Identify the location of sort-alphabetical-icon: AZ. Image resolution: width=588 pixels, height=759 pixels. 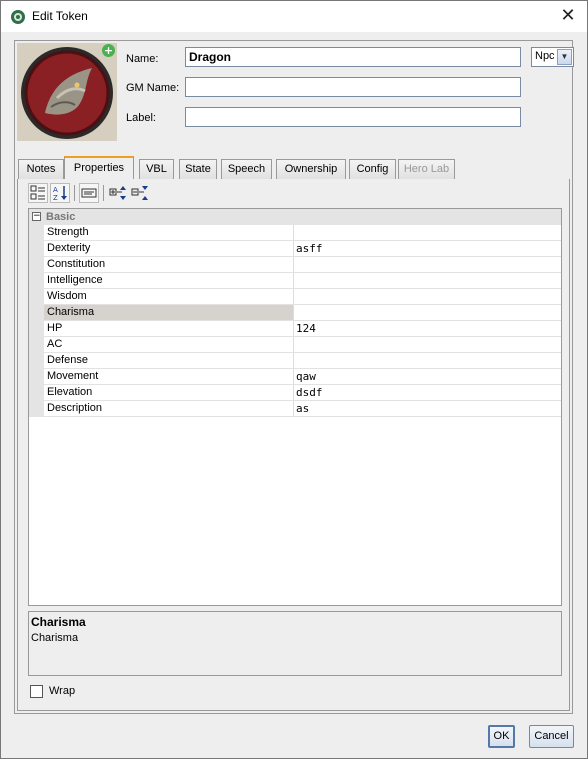
(60, 193).